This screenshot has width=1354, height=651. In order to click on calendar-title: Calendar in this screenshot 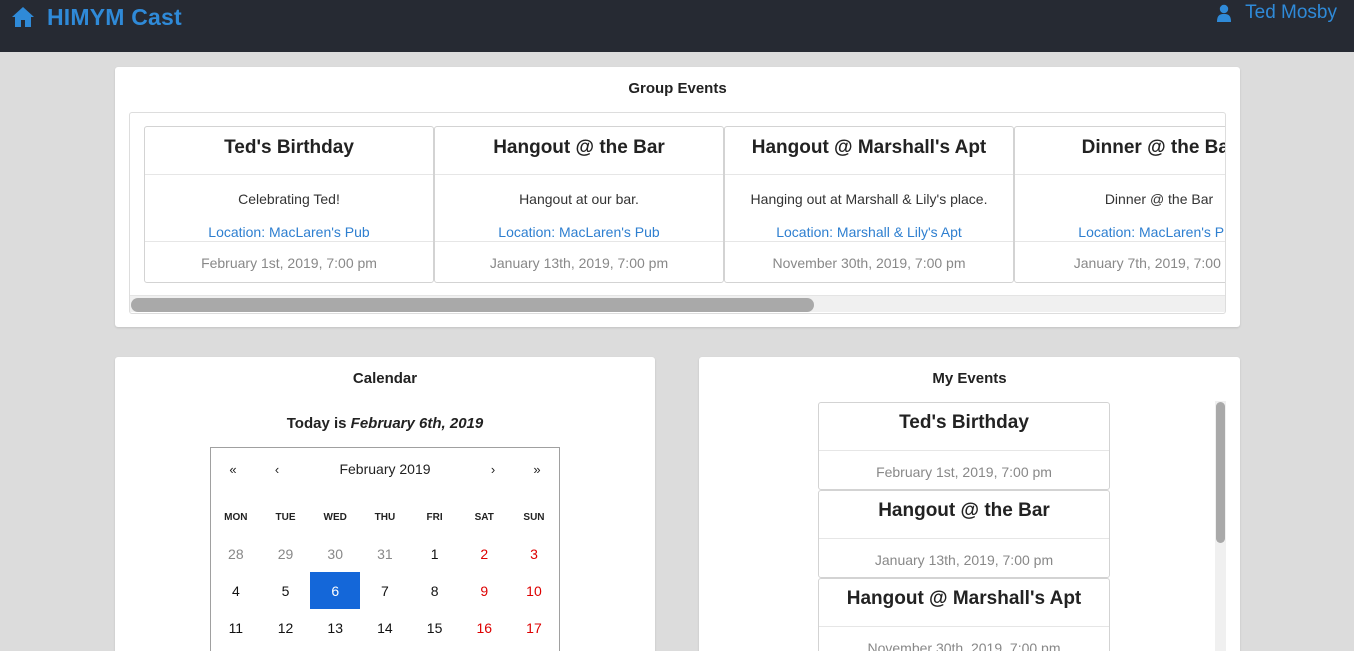, I will do `click(385, 378)`.